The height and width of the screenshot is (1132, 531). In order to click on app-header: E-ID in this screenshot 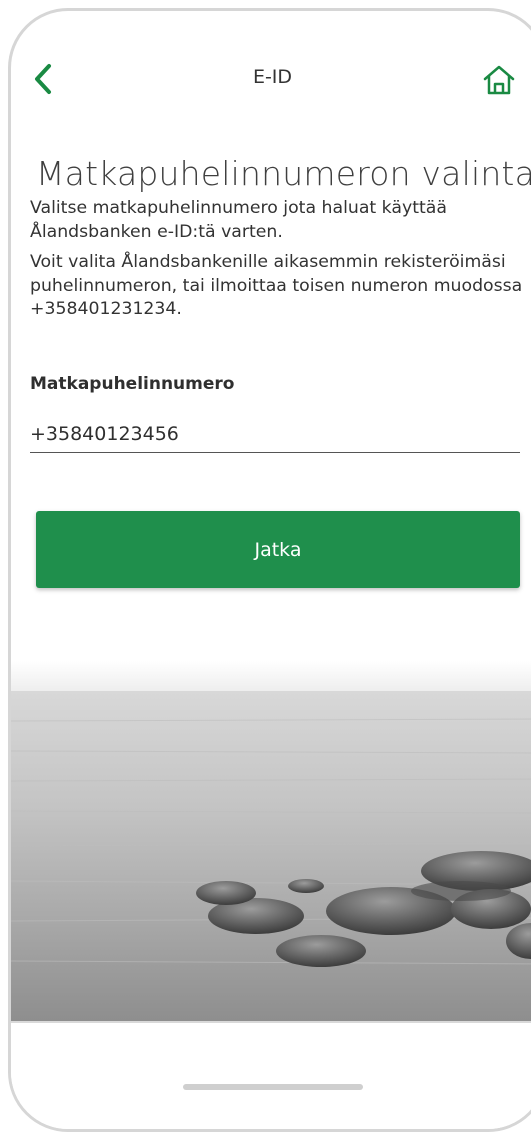, I will do `click(271, 66)`.